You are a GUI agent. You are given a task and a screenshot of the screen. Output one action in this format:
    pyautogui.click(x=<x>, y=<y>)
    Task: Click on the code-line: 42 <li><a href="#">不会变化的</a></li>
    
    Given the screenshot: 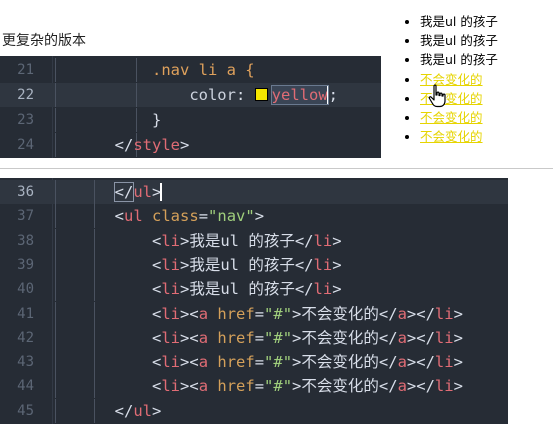 What is the action you would take?
    pyautogui.click(x=254, y=337)
    